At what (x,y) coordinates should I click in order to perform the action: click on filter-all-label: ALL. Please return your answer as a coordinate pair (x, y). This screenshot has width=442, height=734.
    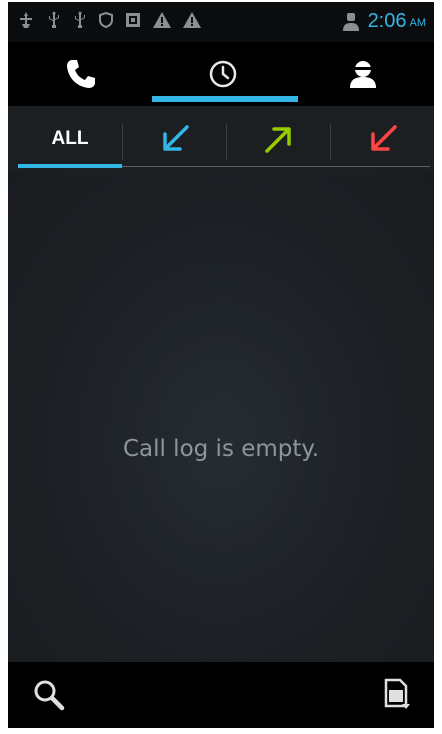
    Looking at the image, I should click on (70, 138).